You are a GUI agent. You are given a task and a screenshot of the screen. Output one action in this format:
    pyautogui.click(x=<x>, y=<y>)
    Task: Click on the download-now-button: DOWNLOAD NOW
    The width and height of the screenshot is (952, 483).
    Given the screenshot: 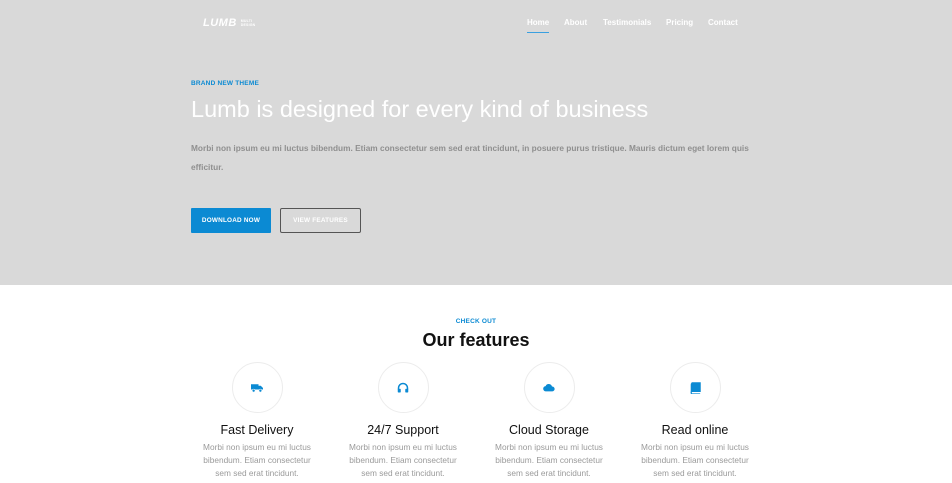 What is the action you would take?
    pyautogui.click(x=231, y=220)
    